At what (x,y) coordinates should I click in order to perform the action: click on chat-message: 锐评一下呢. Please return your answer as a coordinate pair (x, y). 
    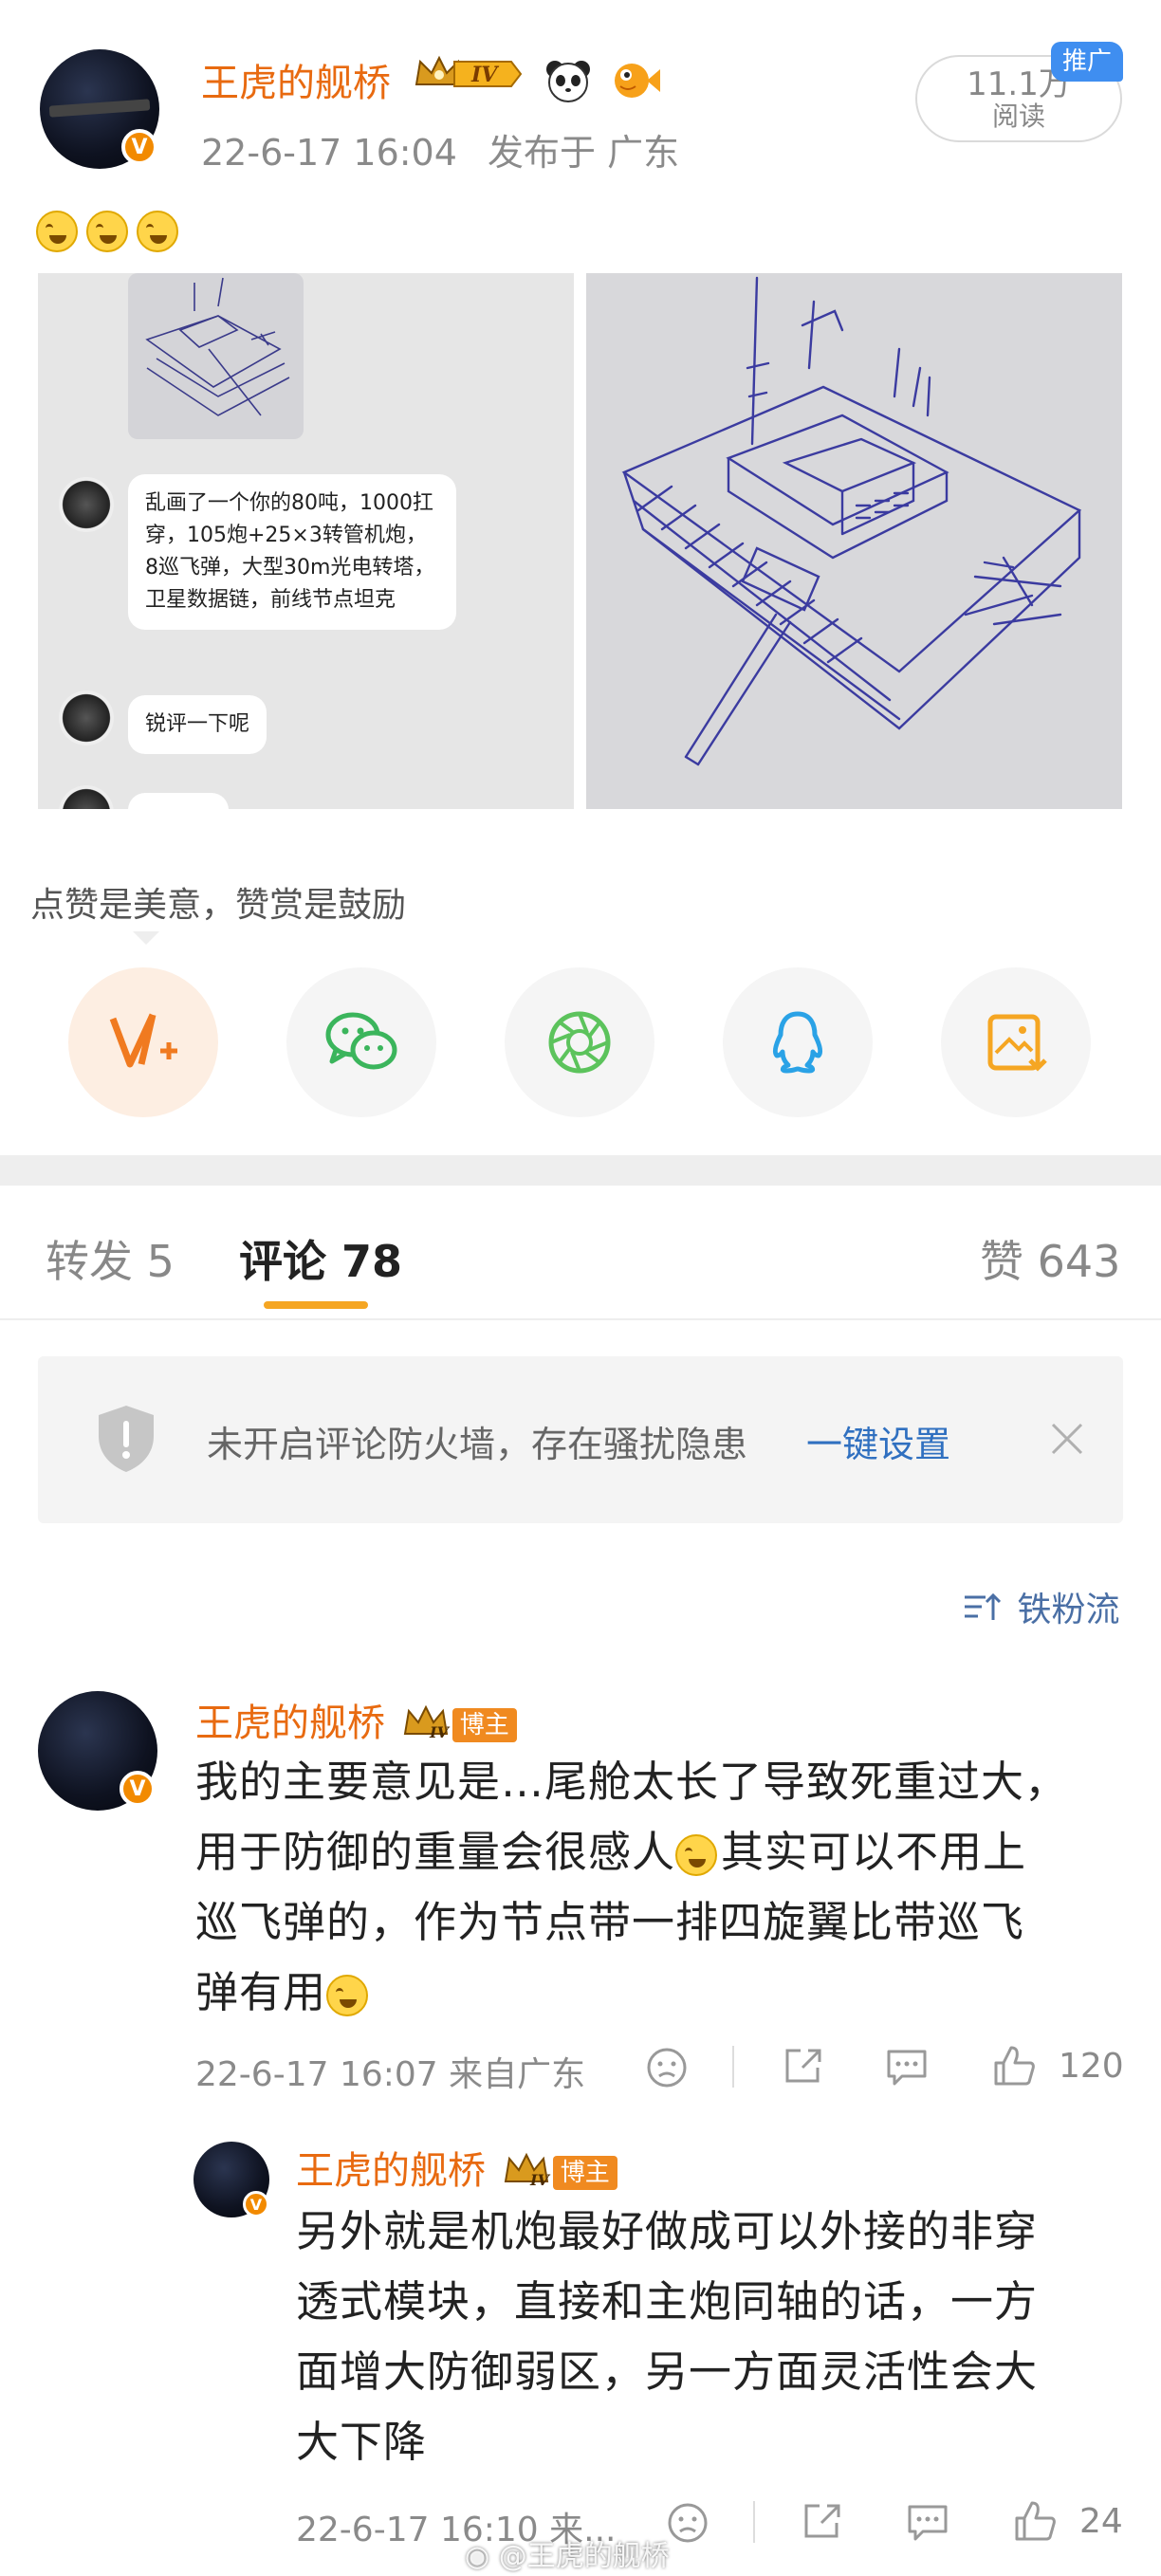
    Looking at the image, I should click on (197, 724).